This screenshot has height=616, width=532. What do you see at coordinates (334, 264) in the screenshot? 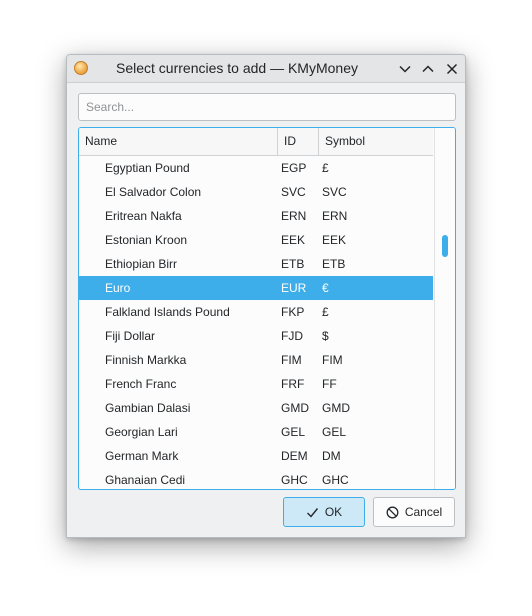
I see `cell-symbol: ETB` at bounding box center [334, 264].